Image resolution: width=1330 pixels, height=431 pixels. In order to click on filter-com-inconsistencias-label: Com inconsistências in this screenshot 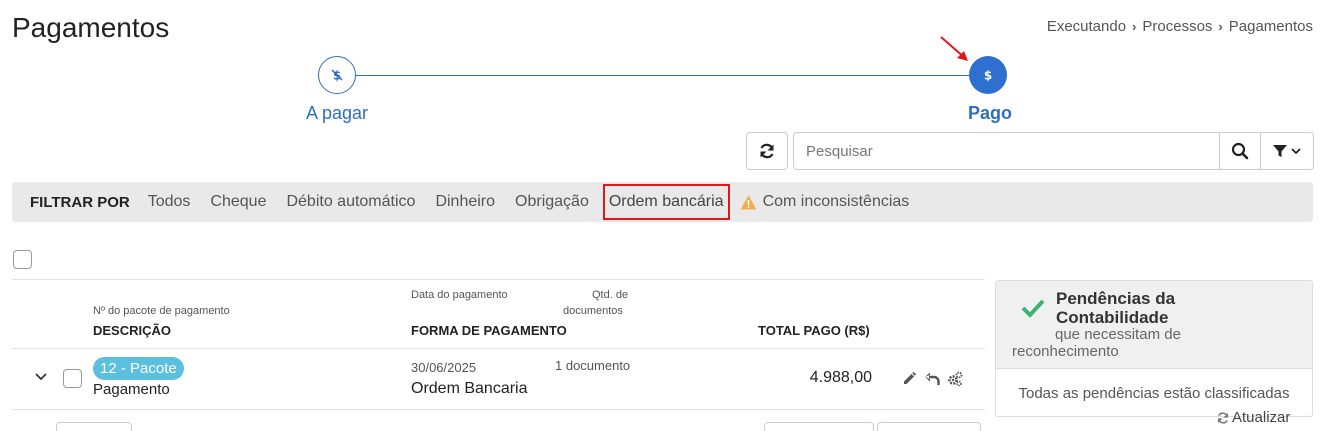, I will do `click(836, 201)`.